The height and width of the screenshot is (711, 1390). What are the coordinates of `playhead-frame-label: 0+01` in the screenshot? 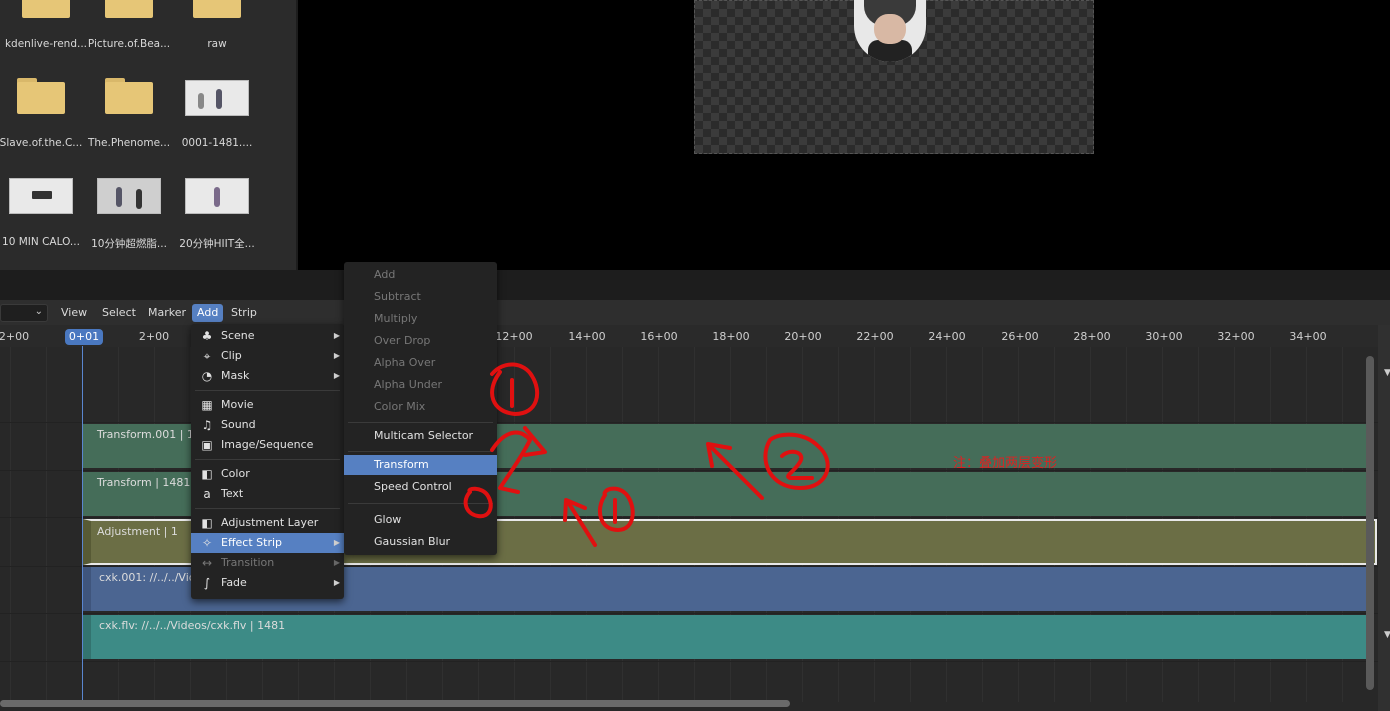 It's located at (84, 337).